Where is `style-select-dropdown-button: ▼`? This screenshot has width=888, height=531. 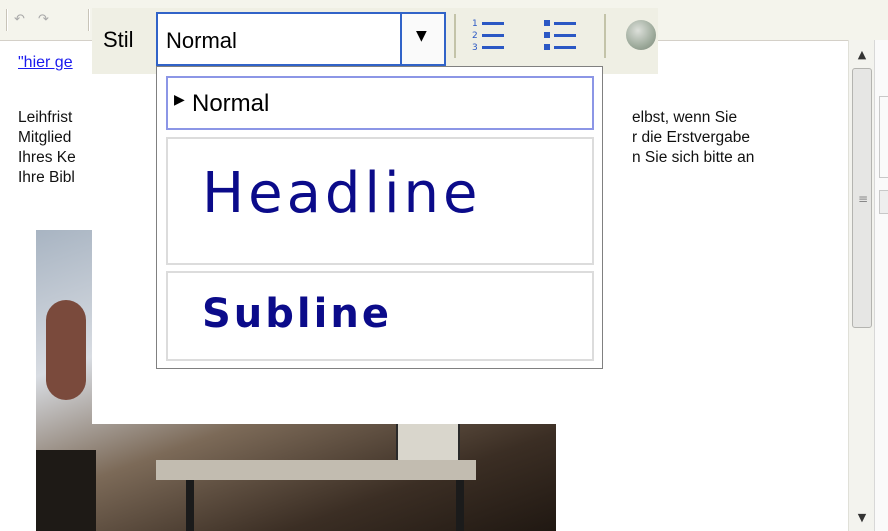
style-select-dropdown-button: ▼ is located at coordinates (422, 39).